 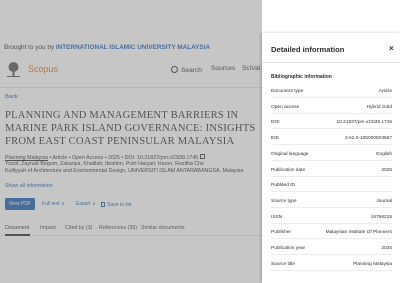 I want to click on info-key: DOI, so click(x=275, y=123).